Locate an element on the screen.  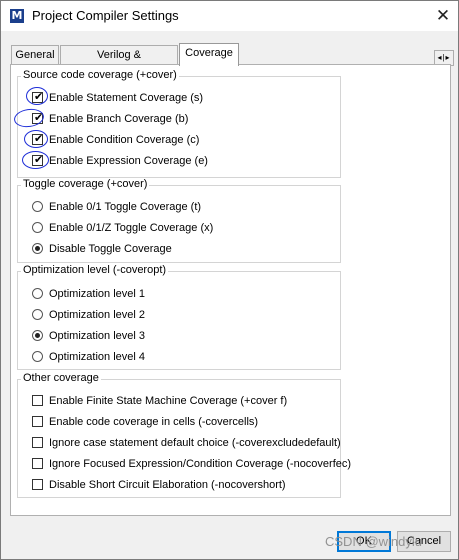
close-icon: ✕ is located at coordinates (443, 16).